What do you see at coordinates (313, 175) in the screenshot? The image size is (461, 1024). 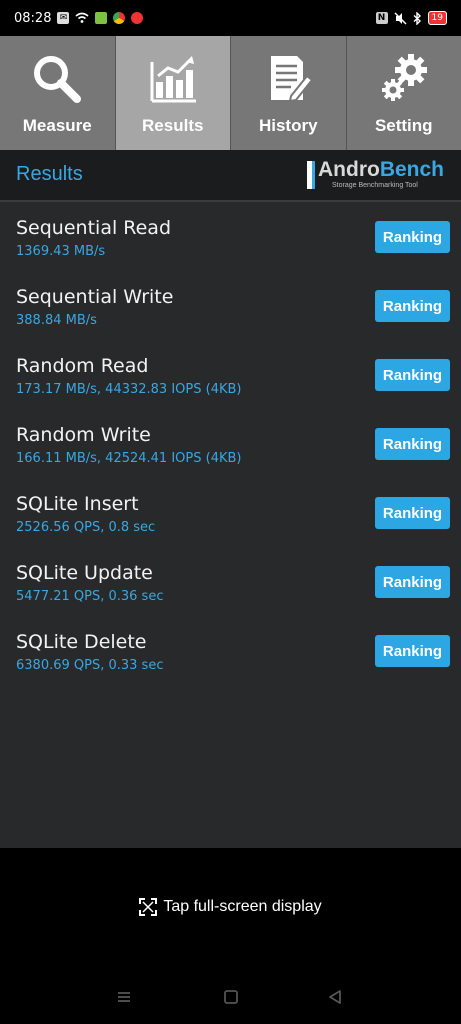 I see `logo-bar-accent` at bounding box center [313, 175].